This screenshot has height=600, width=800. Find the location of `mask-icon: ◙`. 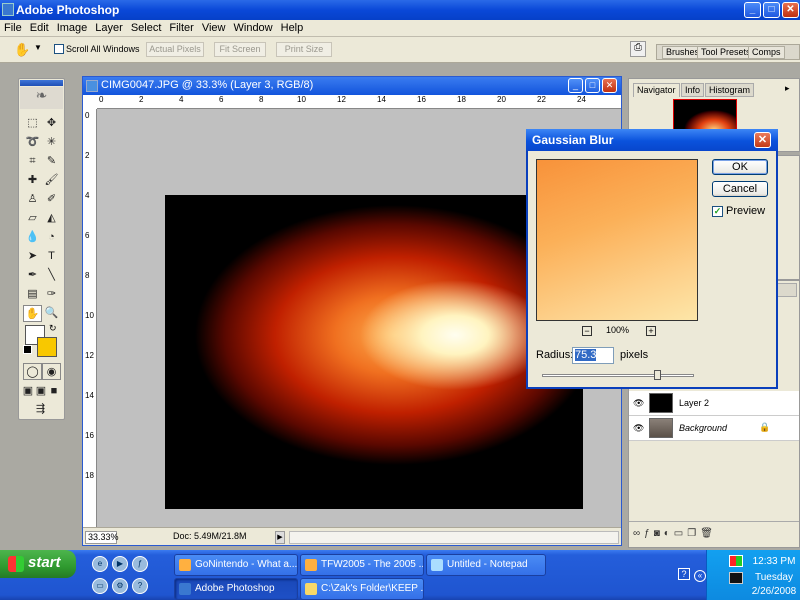

mask-icon: ◙ is located at coordinates (659, 533).